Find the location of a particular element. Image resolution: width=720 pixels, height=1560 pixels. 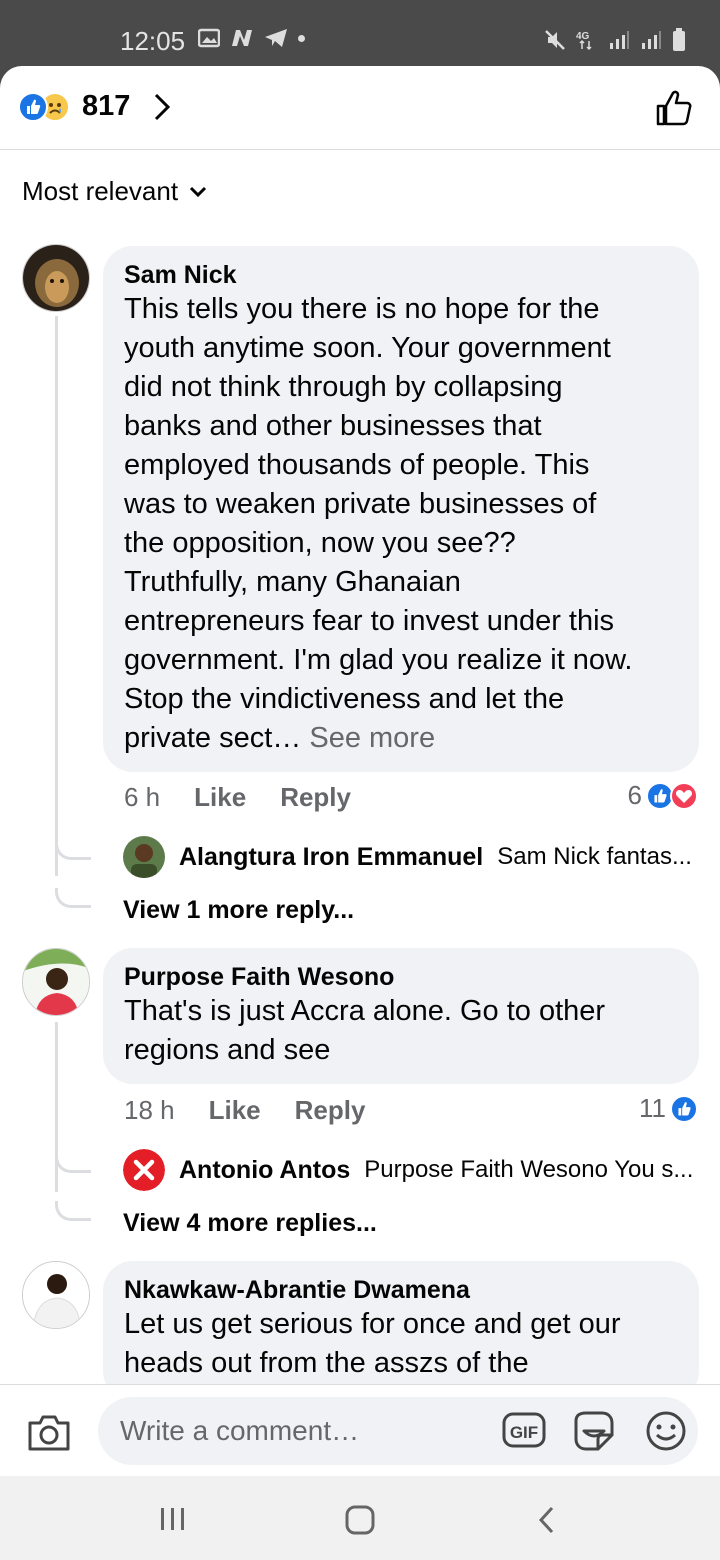

comment-line: employed thousands of people. This is located at coordinates (357, 465).